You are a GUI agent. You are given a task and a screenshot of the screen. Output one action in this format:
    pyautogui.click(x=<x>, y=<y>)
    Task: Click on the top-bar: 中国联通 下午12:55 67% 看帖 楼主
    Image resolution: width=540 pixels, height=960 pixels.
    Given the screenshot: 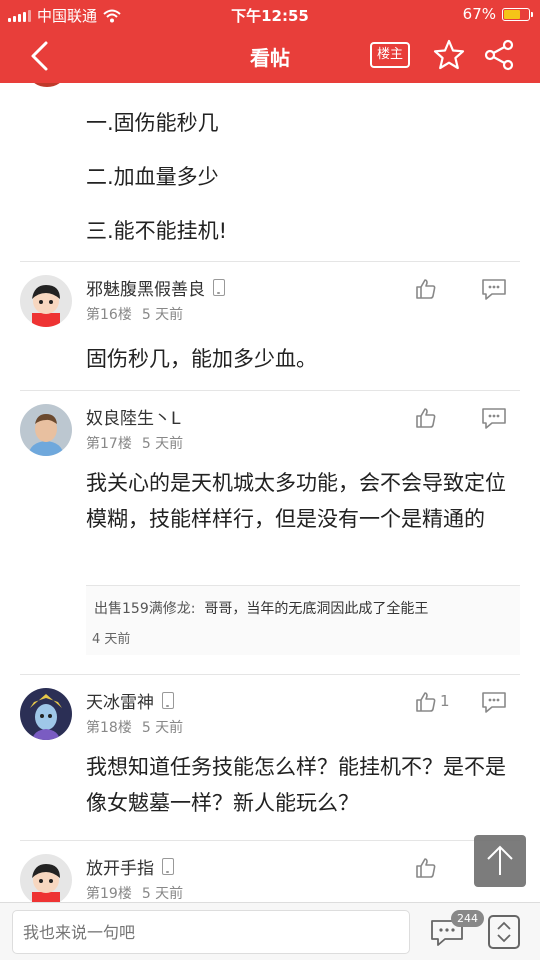 What is the action you would take?
    pyautogui.click(x=270, y=41)
    